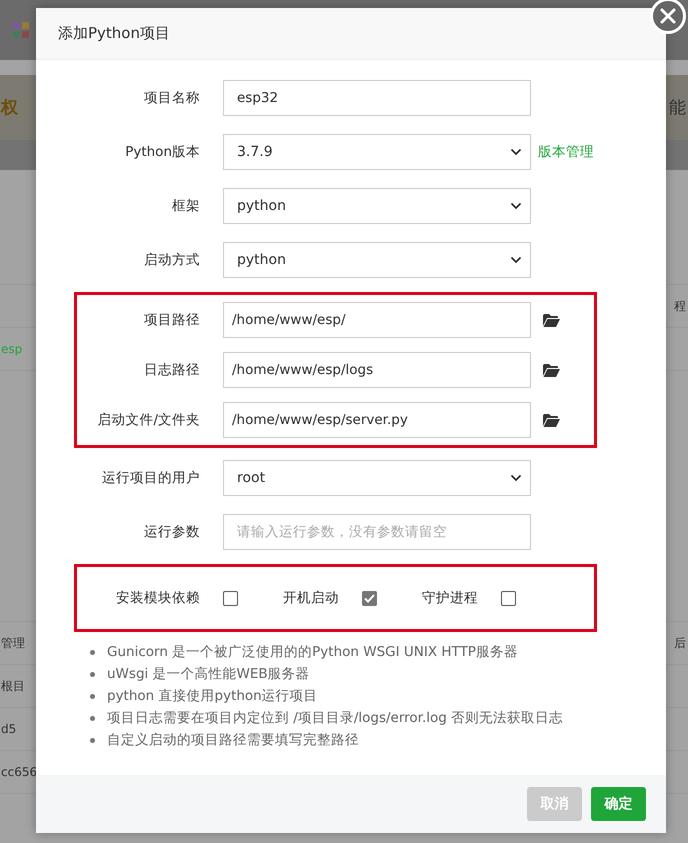 This screenshot has width=688, height=843. What do you see at coordinates (171, 260) in the screenshot?
I see `field-label: 启动方式` at bounding box center [171, 260].